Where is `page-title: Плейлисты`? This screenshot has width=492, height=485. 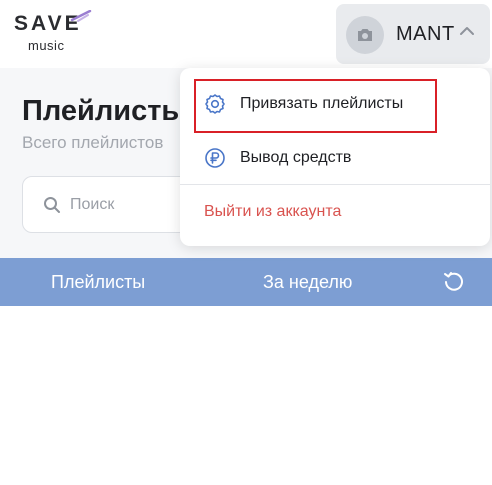 page-title: Плейлисты is located at coordinates (104, 111).